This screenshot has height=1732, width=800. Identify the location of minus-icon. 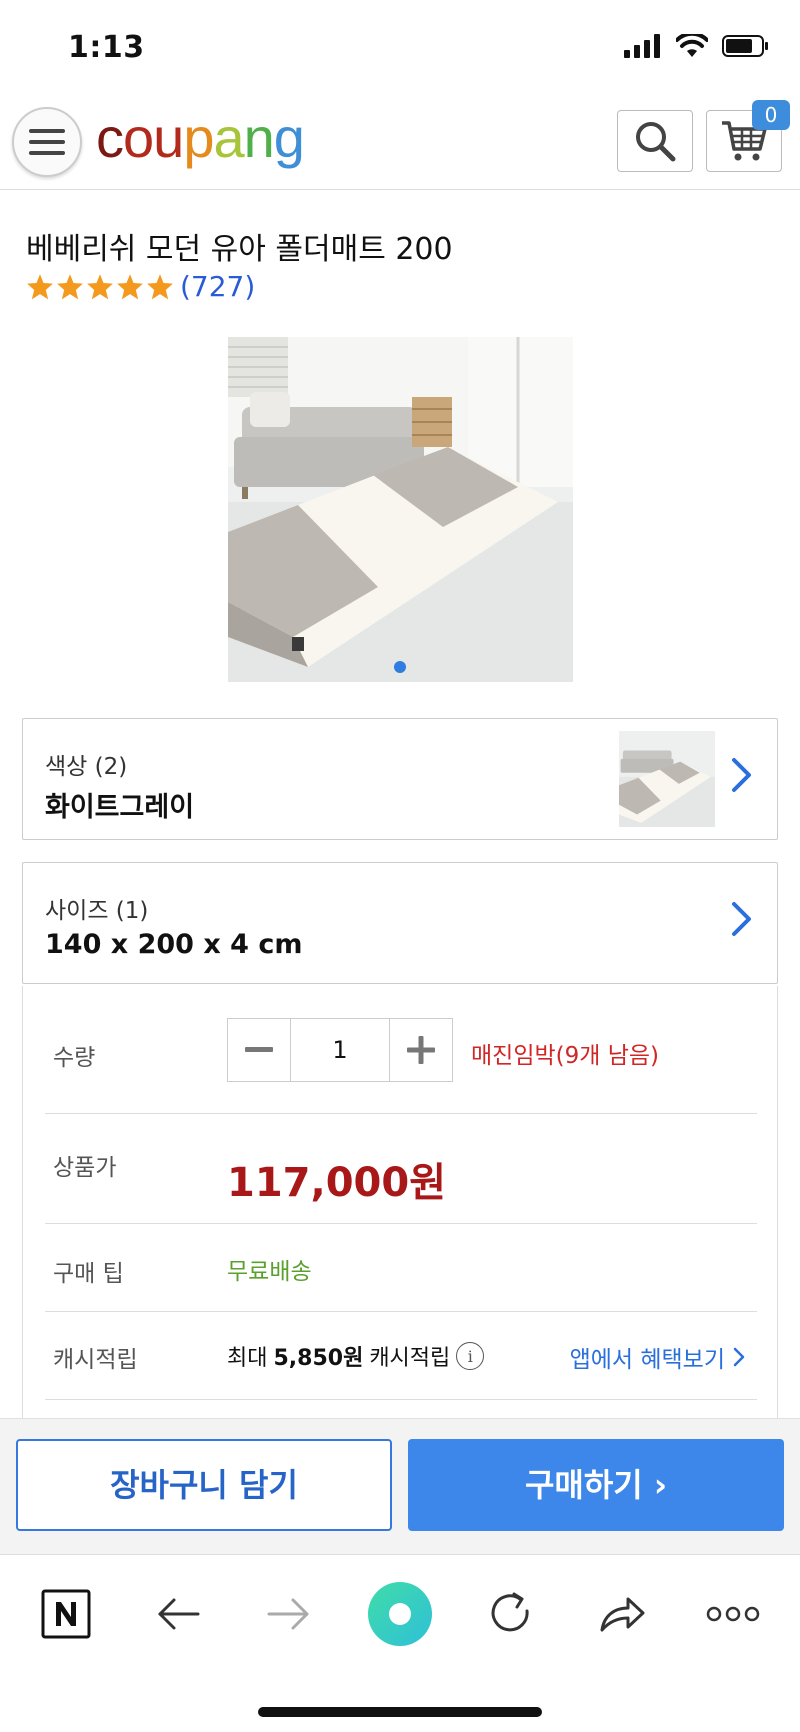
(259, 1049).